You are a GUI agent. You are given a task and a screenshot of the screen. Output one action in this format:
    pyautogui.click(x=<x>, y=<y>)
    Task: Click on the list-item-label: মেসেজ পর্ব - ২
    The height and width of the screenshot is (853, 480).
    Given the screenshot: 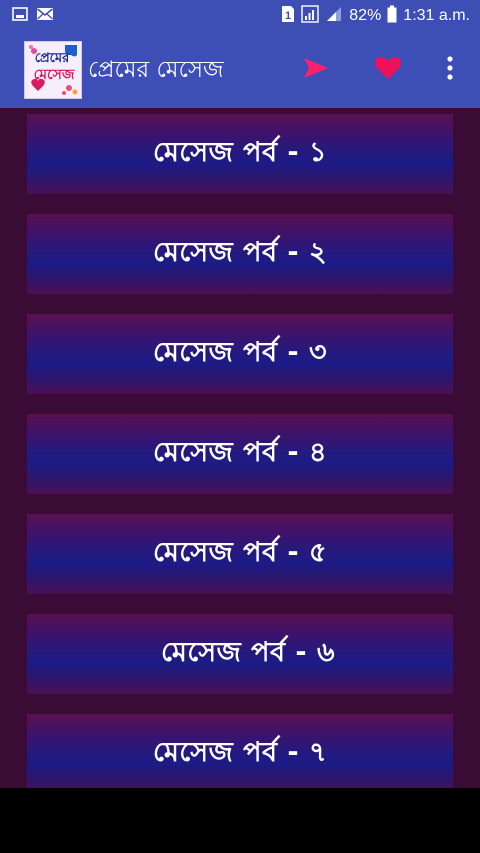 What is the action you would take?
    pyautogui.click(x=240, y=252)
    